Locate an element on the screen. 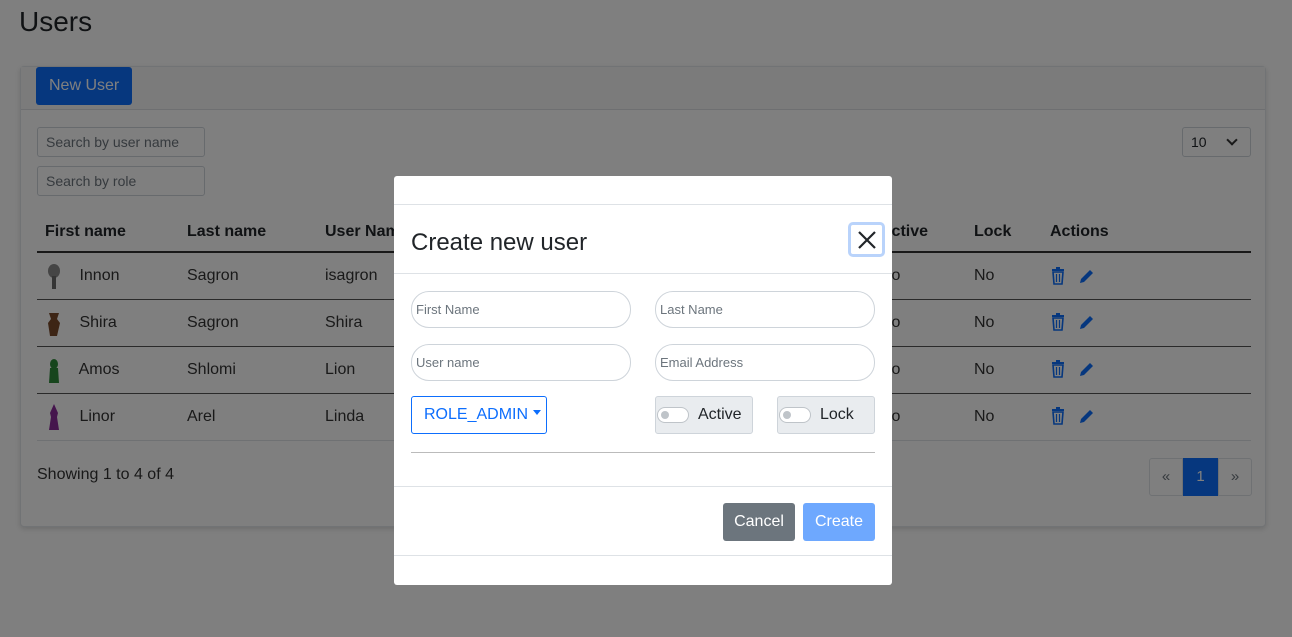 The image size is (1292, 637). create-button: Create is located at coordinates (839, 522).